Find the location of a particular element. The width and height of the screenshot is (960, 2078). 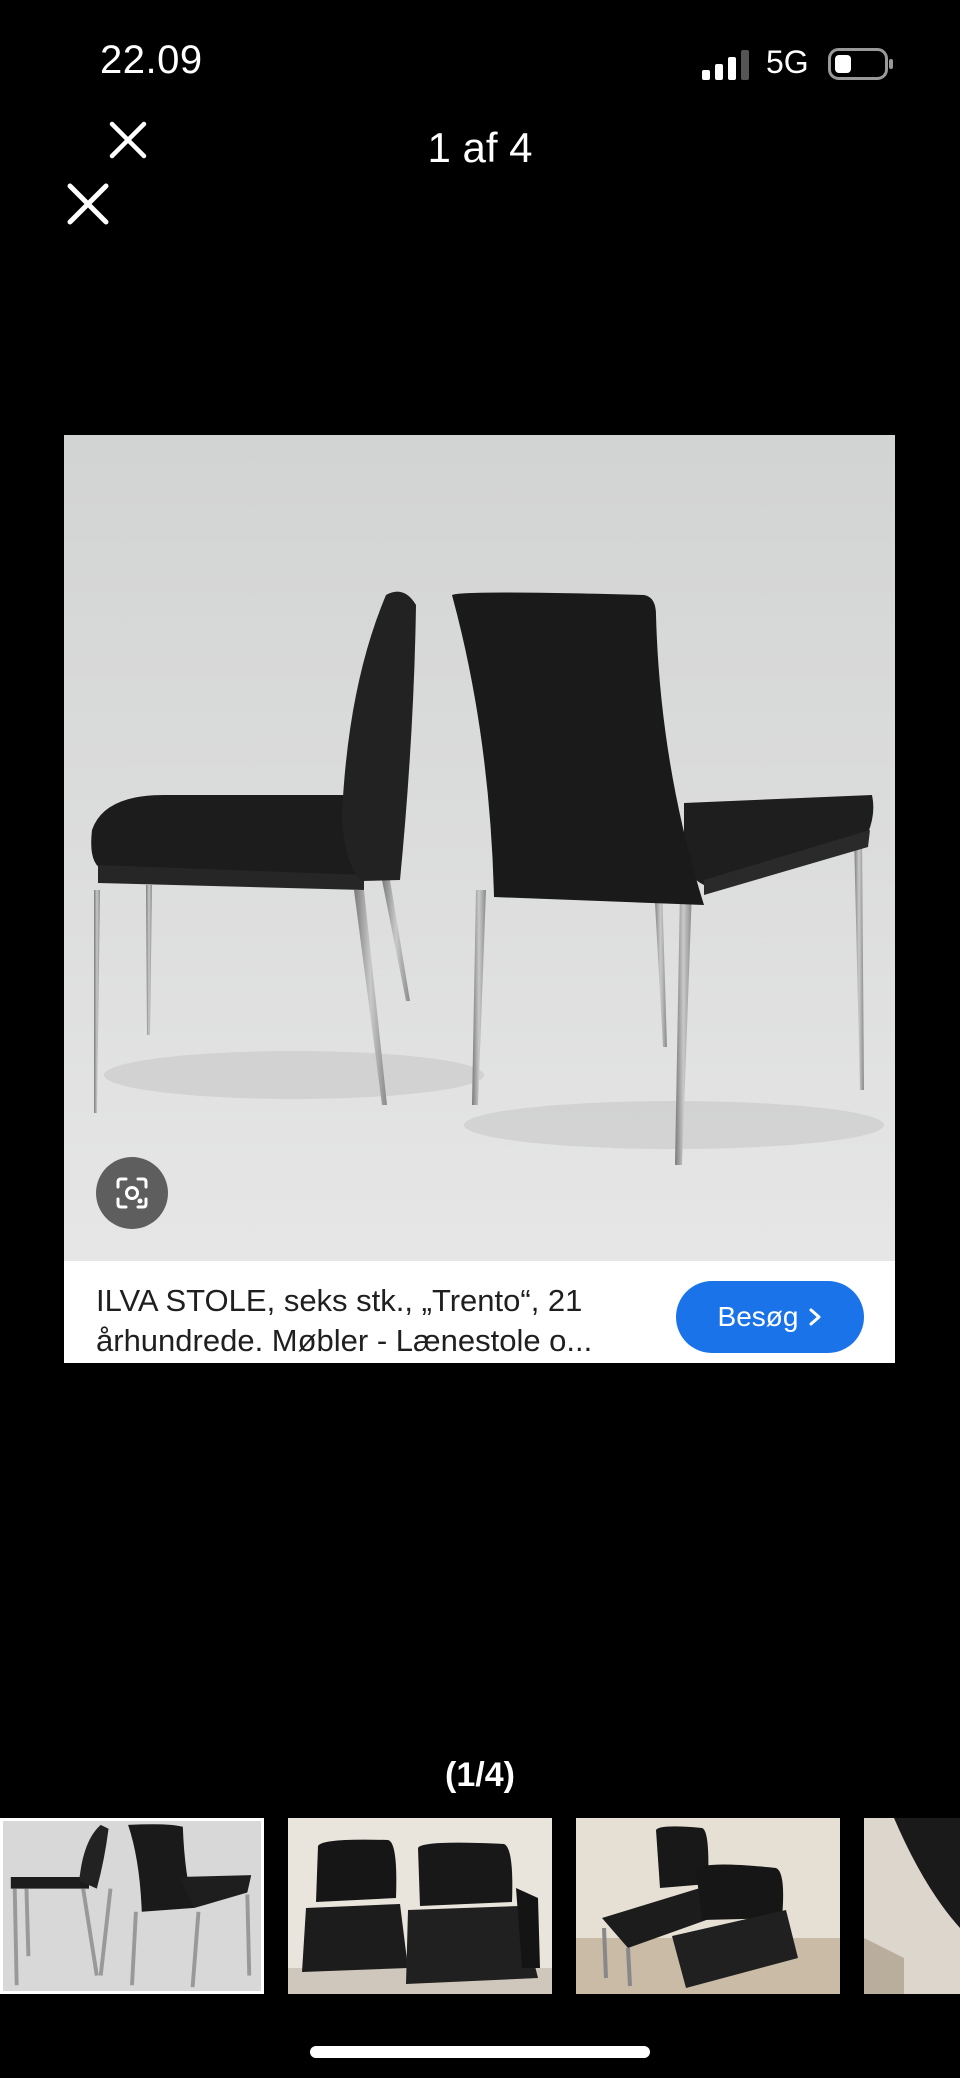

signal-icon is located at coordinates (725, 65).